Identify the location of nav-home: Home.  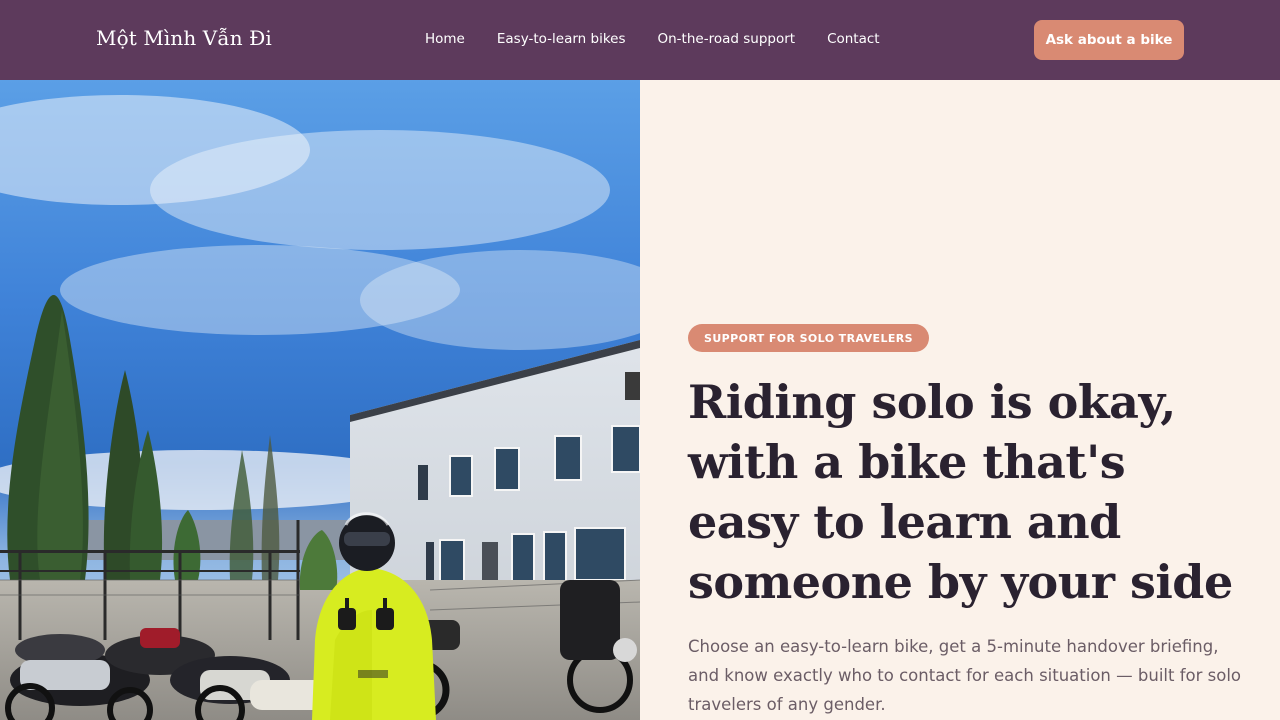
(445, 39).